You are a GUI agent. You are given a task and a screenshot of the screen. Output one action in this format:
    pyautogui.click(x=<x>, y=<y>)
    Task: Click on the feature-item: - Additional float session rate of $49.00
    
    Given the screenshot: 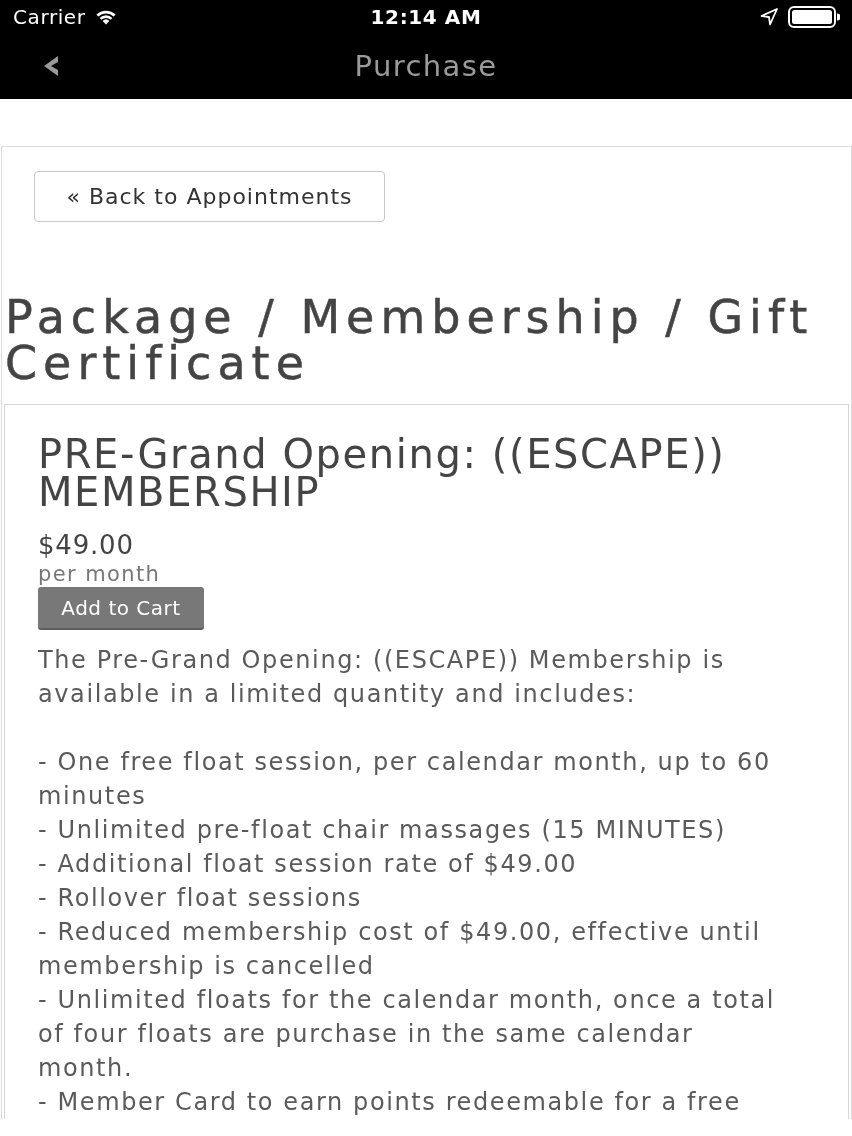 What is the action you would take?
    pyautogui.click(x=308, y=864)
    